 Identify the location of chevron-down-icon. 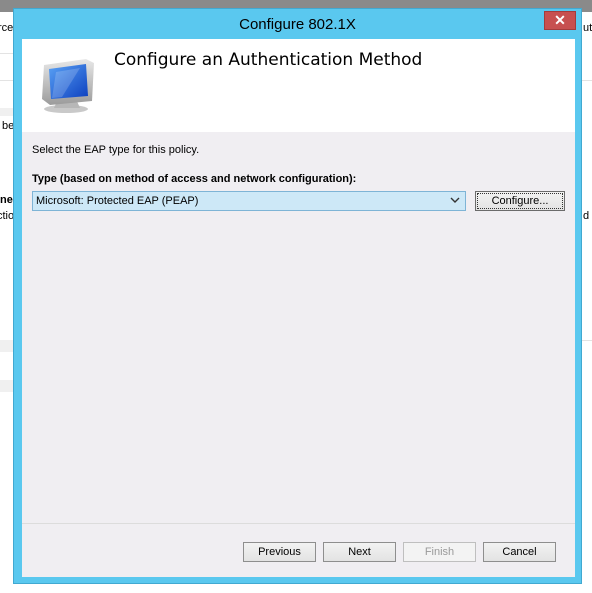
(455, 200).